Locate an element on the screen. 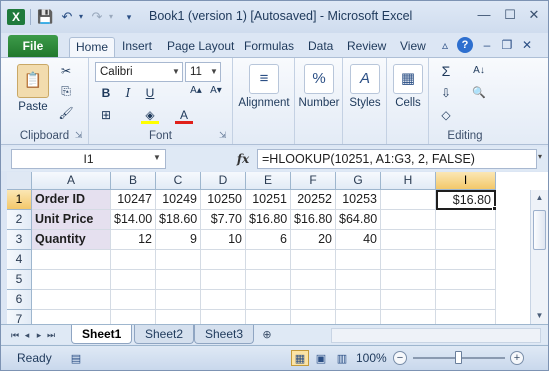 This screenshot has width=549, height=371. zoom-out-icon: − is located at coordinates (400, 358).